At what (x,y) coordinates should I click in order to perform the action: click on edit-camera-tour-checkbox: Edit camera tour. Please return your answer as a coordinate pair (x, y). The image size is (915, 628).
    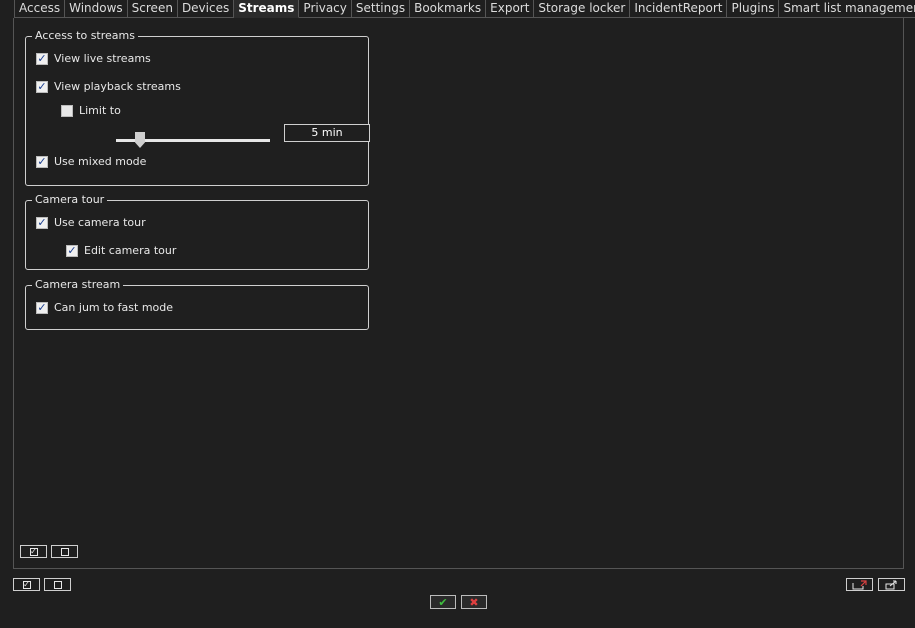
    Looking at the image, I should click on (121, 250).